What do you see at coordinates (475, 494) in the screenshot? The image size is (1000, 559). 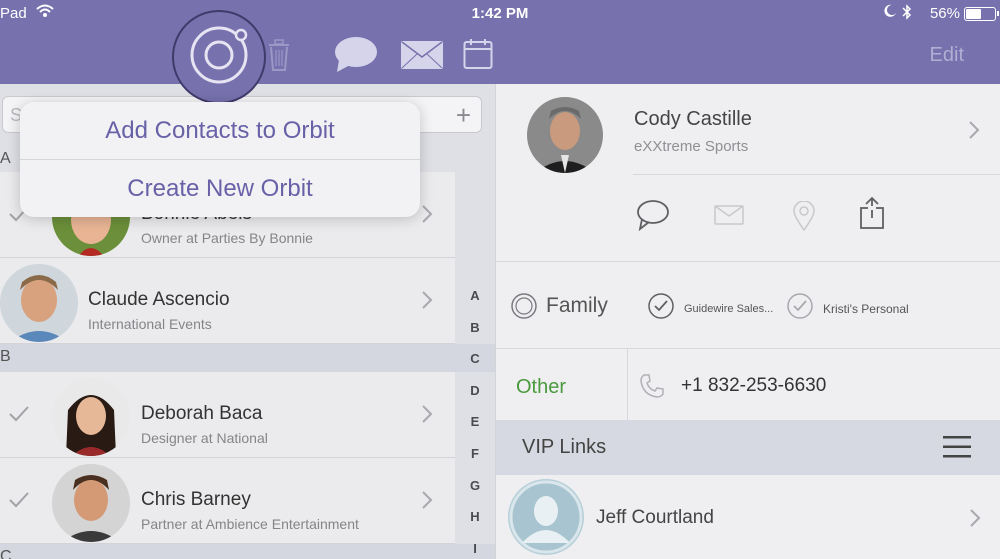 I see `index-letter: G` at bounding box center [475, 494].